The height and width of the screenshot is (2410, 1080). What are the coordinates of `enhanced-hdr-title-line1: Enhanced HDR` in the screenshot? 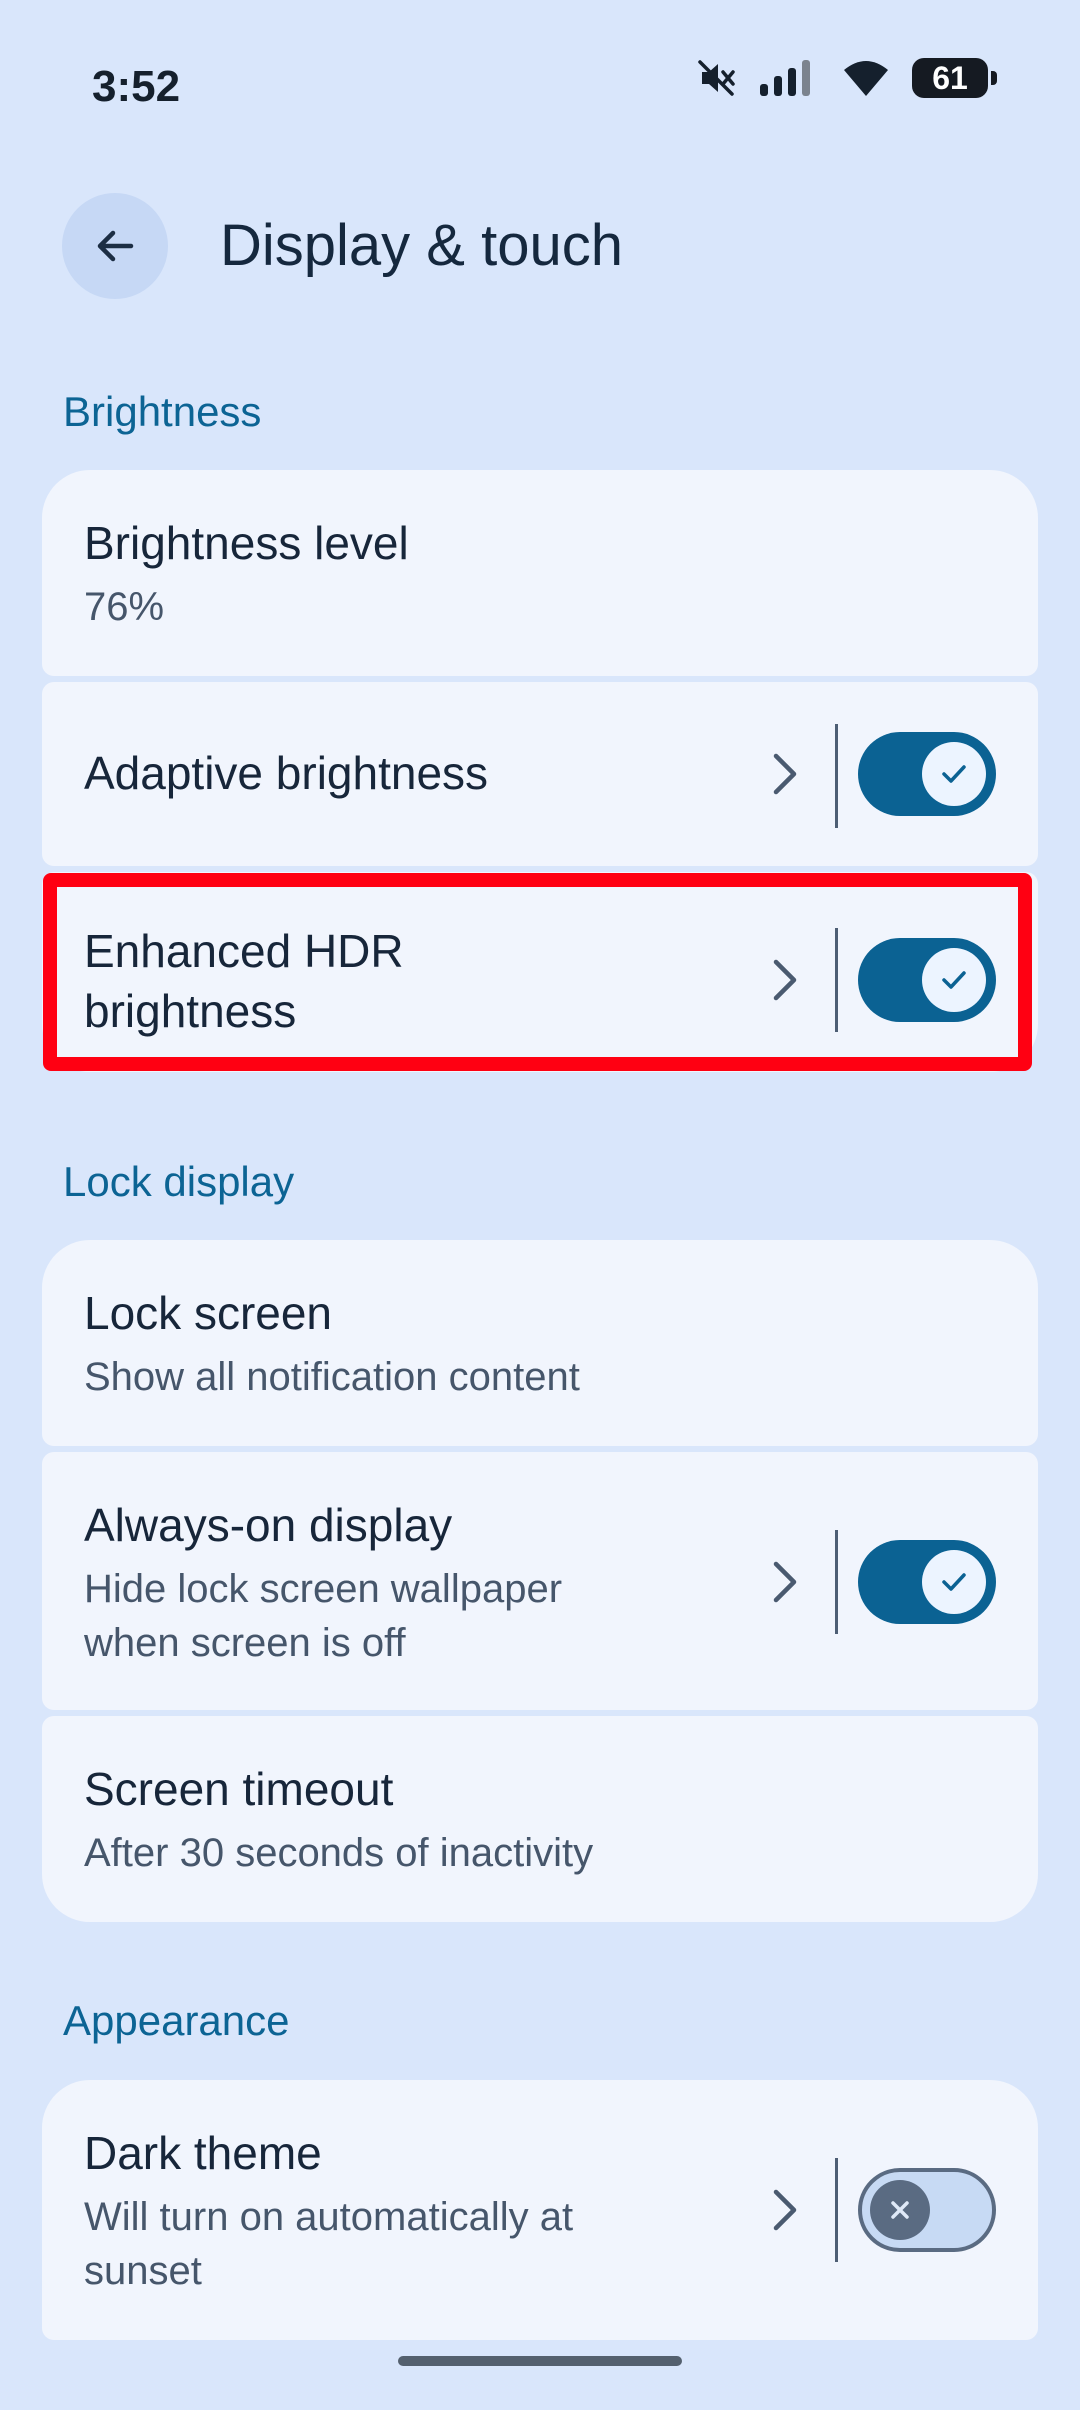 It's located at (244, 951).